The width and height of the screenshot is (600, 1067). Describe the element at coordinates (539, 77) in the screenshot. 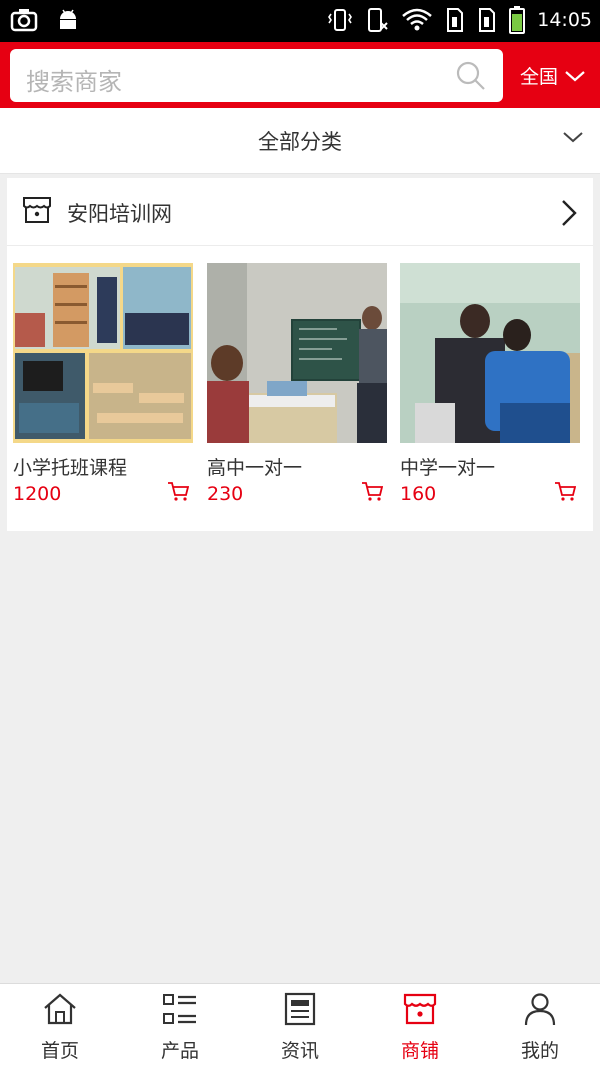

I see `region-label: 全国` at that location.